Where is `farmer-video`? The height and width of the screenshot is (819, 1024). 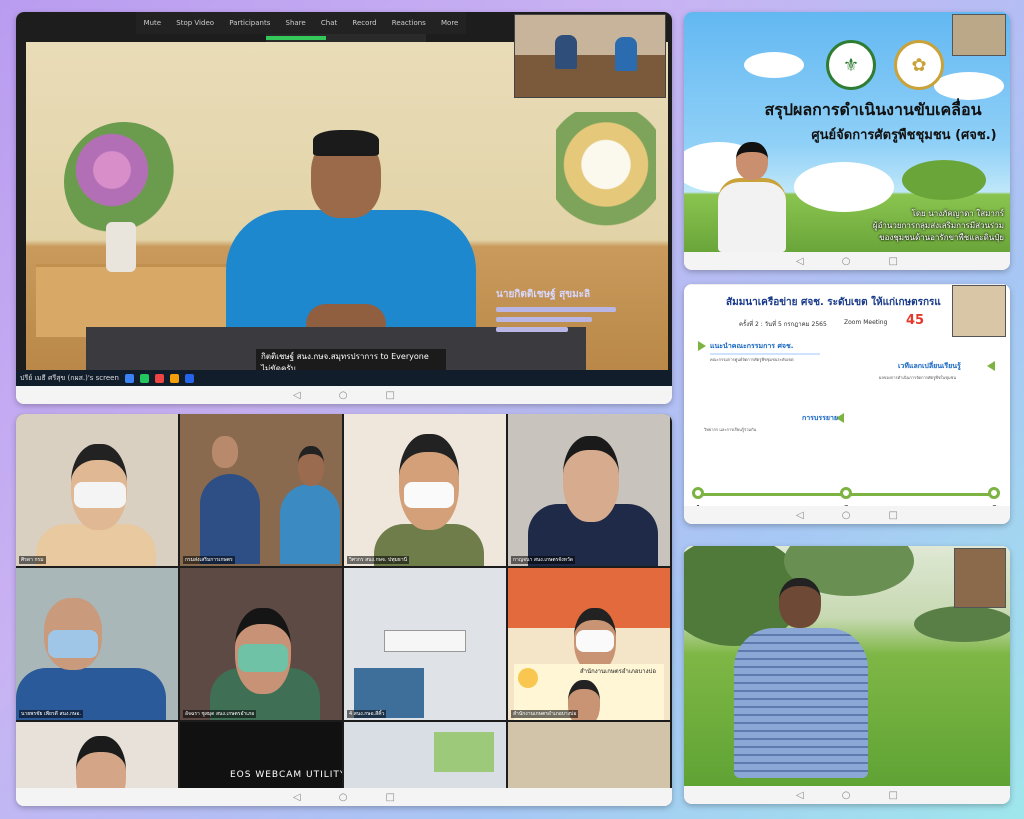 farmer-video is located at coordinates (847, 666).